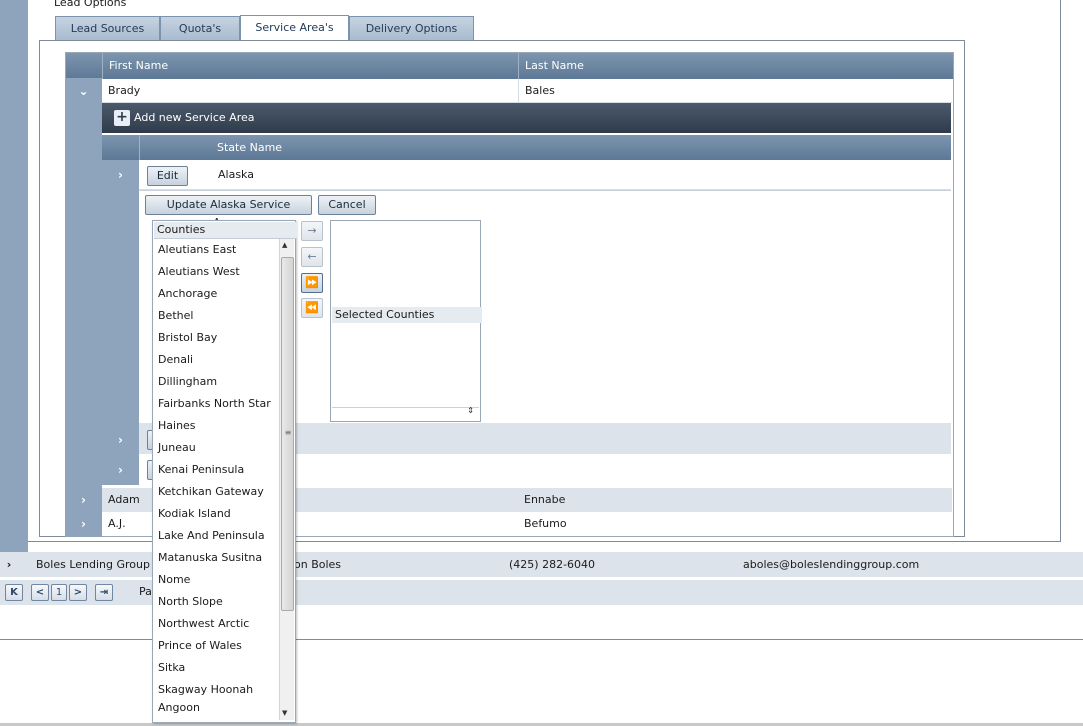 Image resolution: width=1083 pixels, height=726 pixels. Describe the element at coordinates (405, 413) in the screenshot. I see `selected-counties-resize: ⇕` at that location.